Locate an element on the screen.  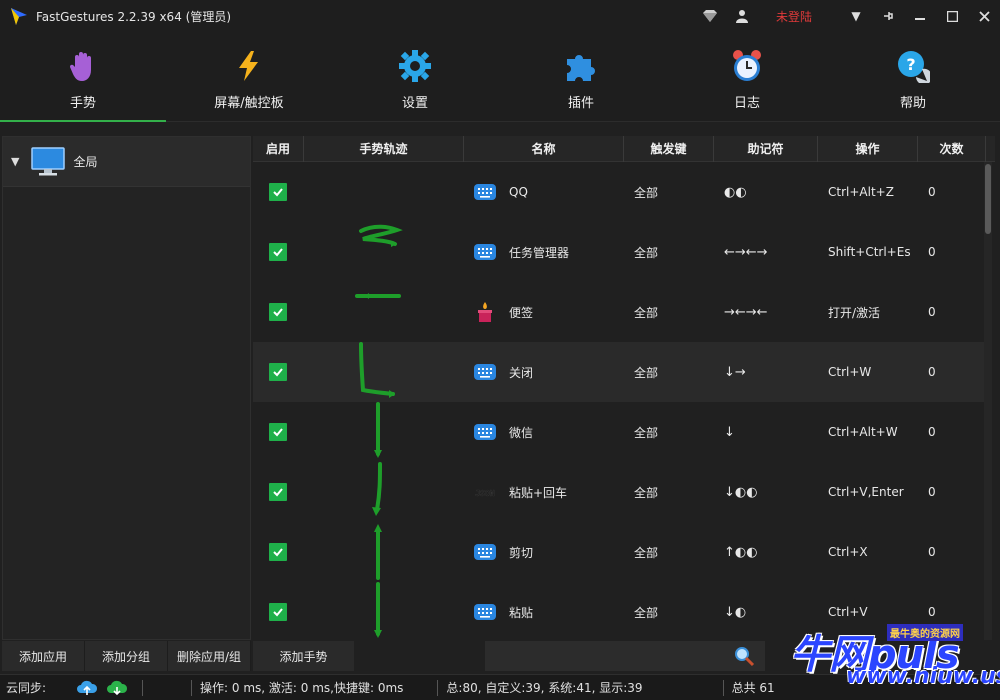
login-status: 未登陆 is located at coordinates (794, 16).